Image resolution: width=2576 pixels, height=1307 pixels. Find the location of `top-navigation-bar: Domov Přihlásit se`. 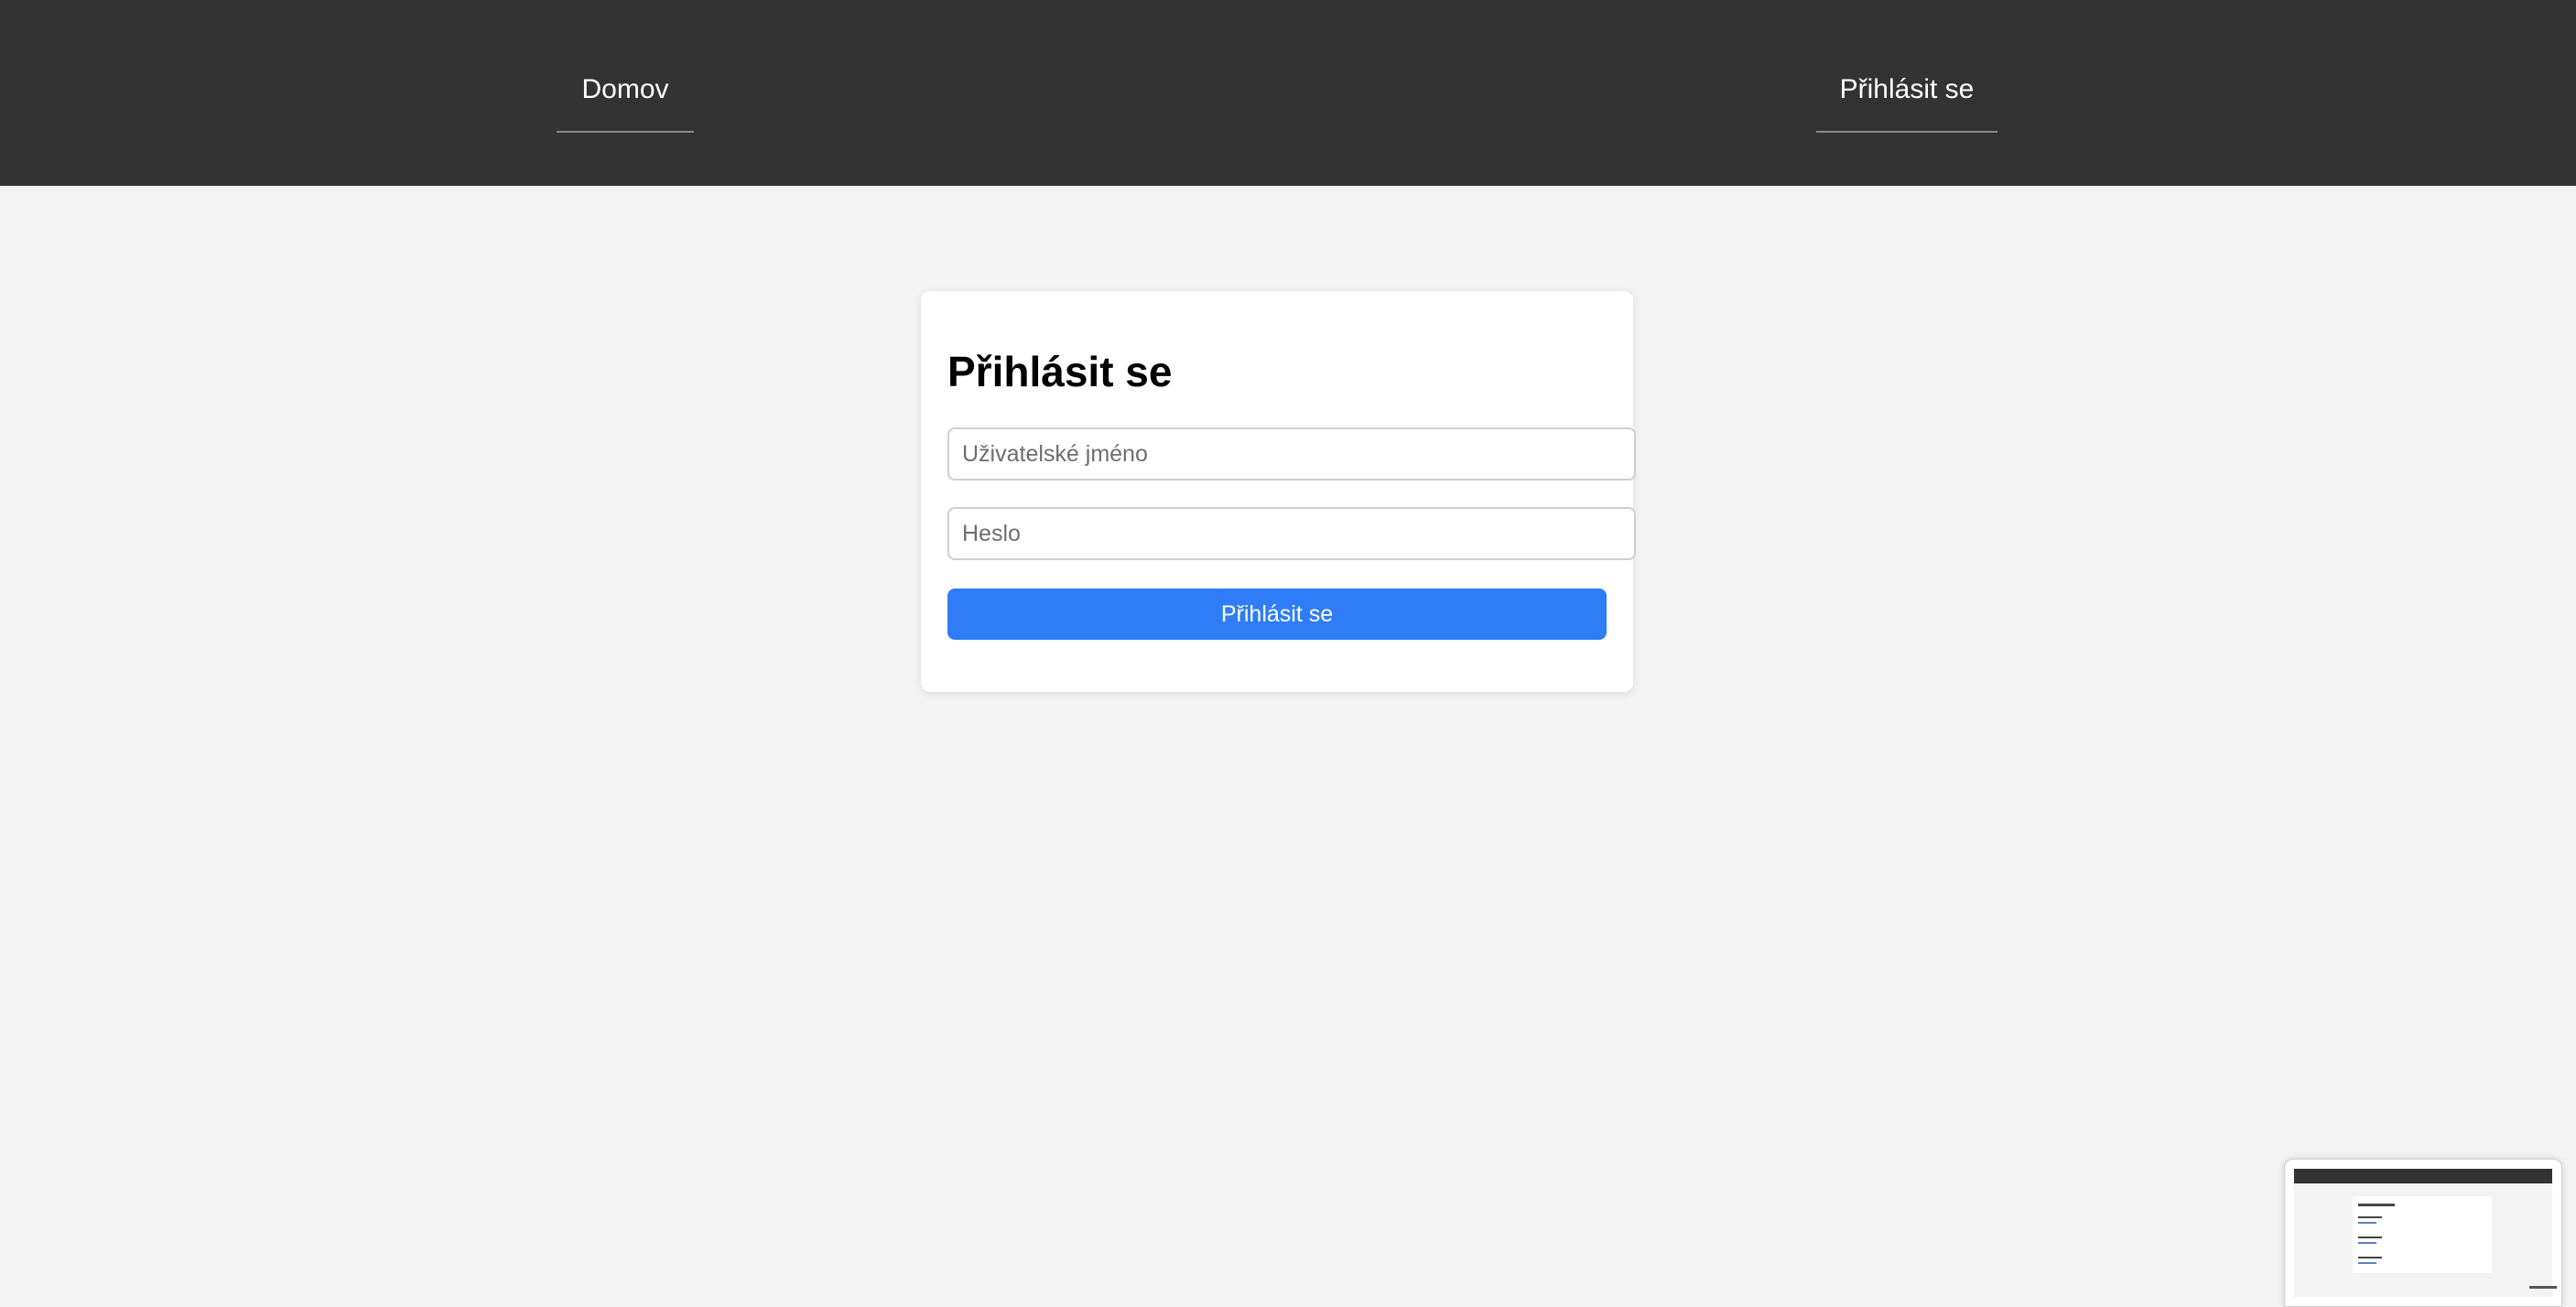

top-navigation-bar: Domov Přihlásit se is located at coordinates (1288, 93).